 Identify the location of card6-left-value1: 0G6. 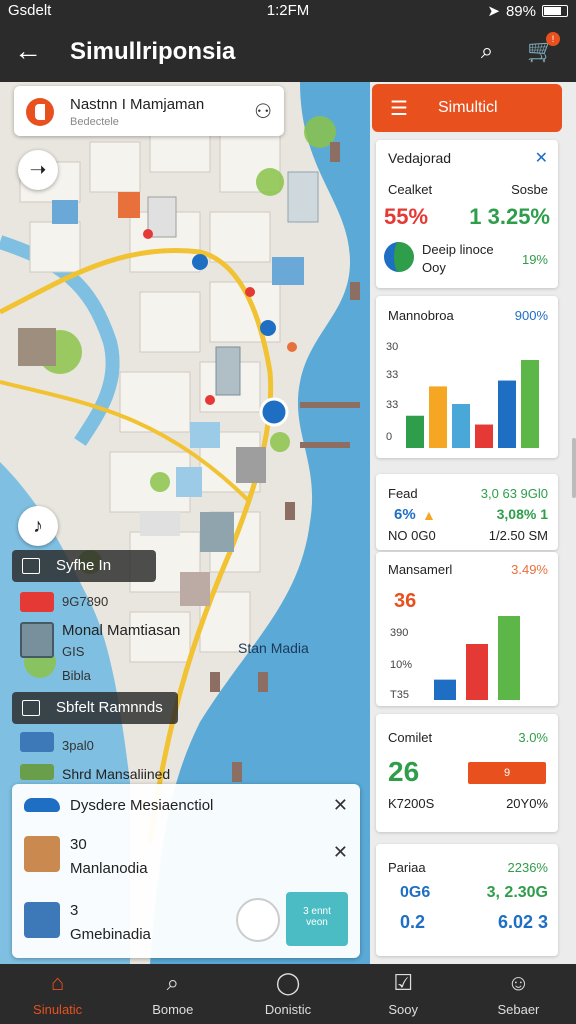
(415, 892).